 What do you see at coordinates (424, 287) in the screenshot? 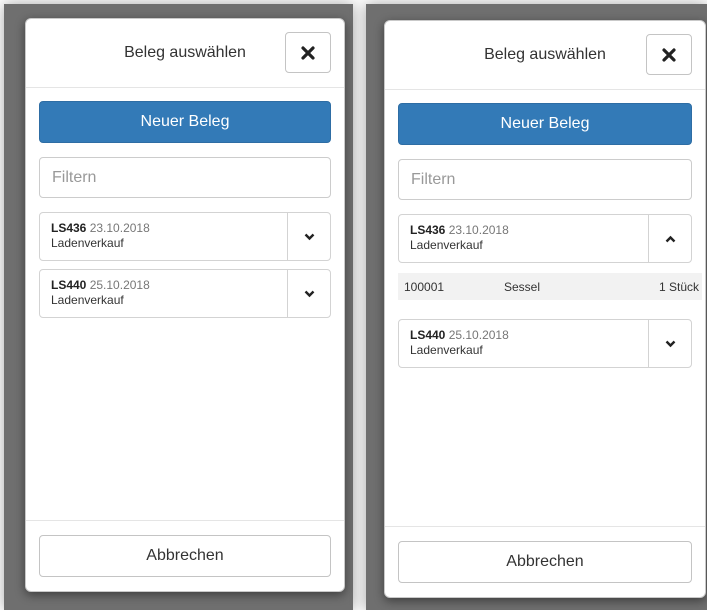
I see `article-number: 100001` at bounding box center [424, 287].